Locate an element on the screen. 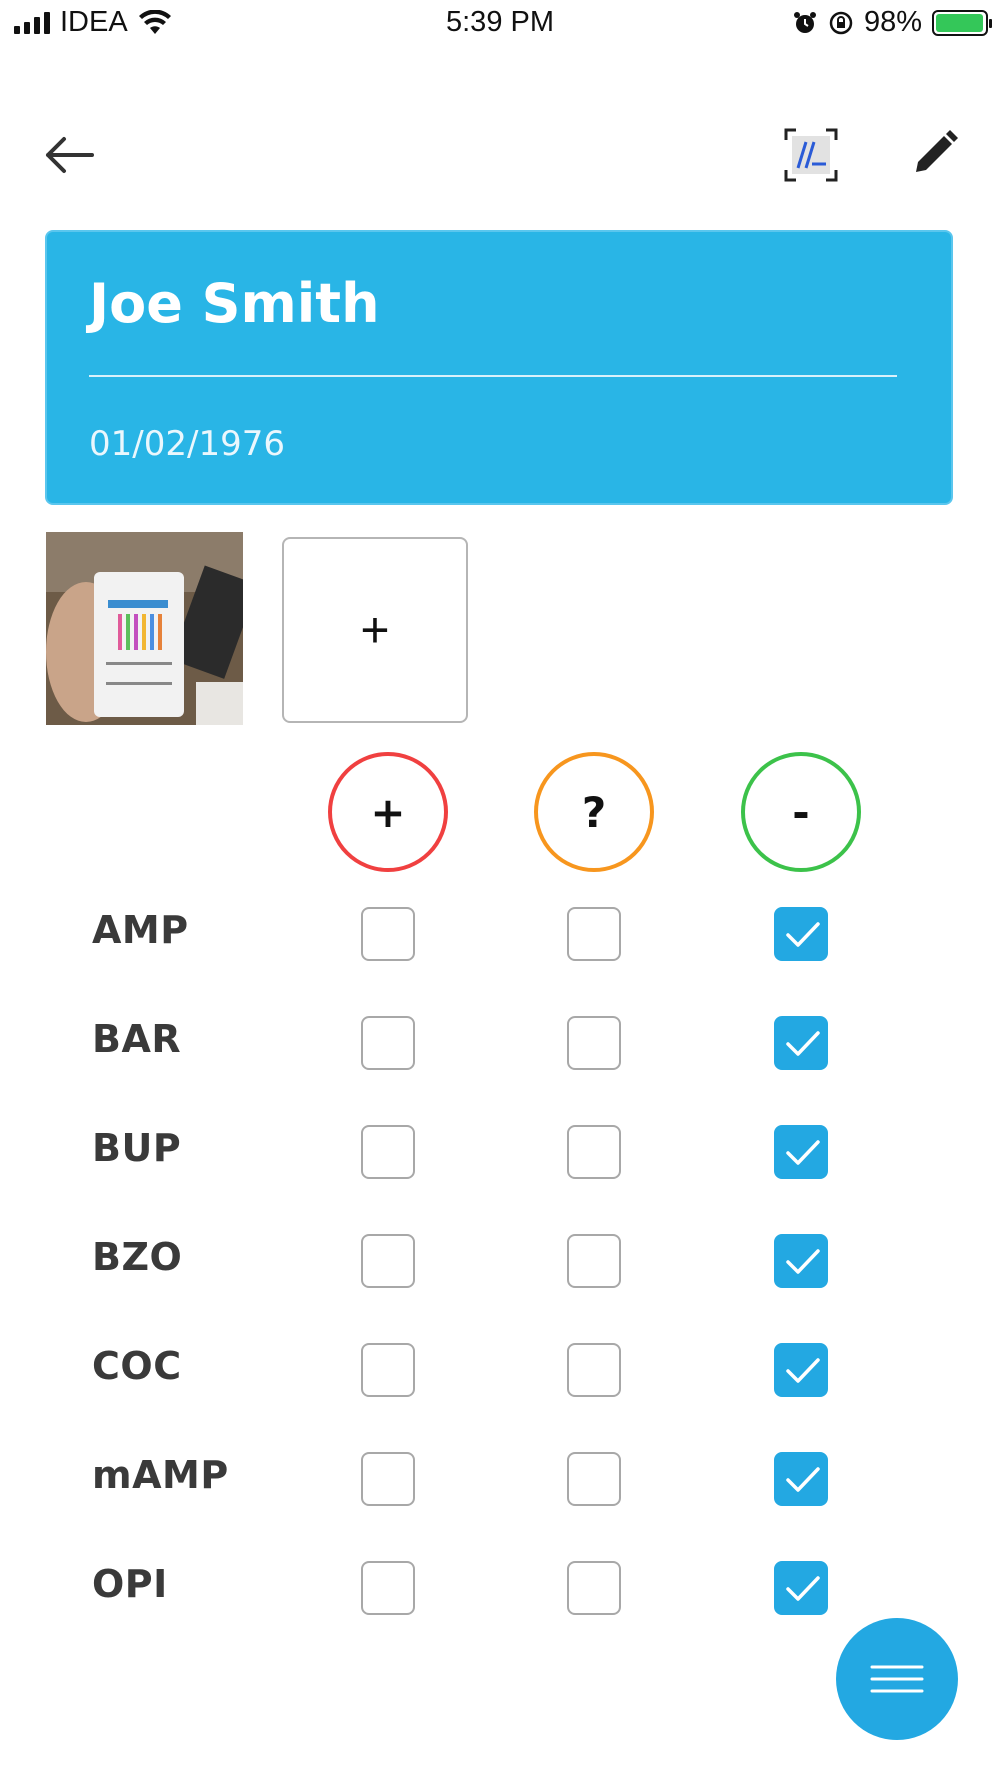 The width and height of the screenshot is (1000, 1778). signature-scan-button is located at coordinates (811, 155).